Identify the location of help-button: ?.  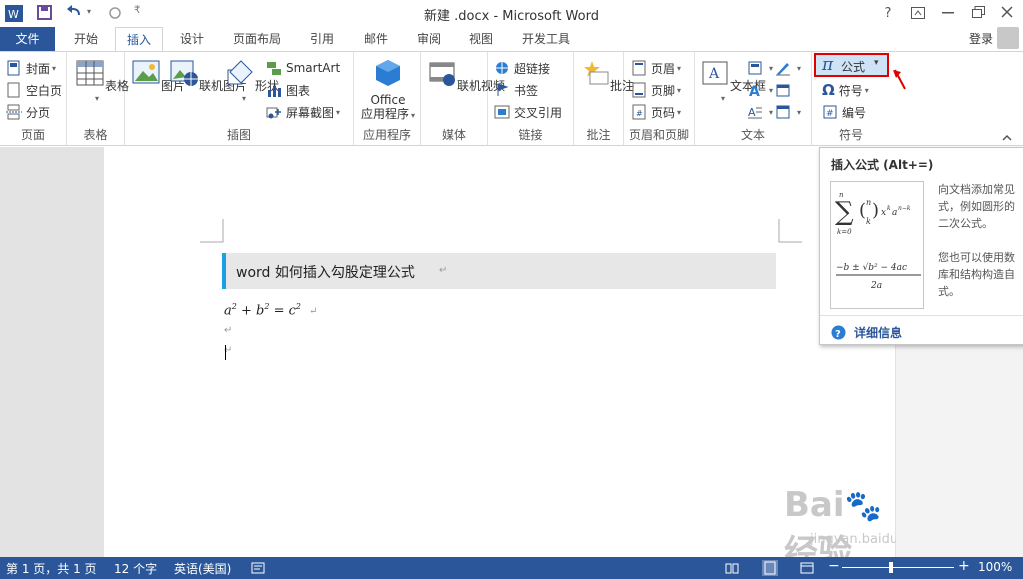
(888, 13).